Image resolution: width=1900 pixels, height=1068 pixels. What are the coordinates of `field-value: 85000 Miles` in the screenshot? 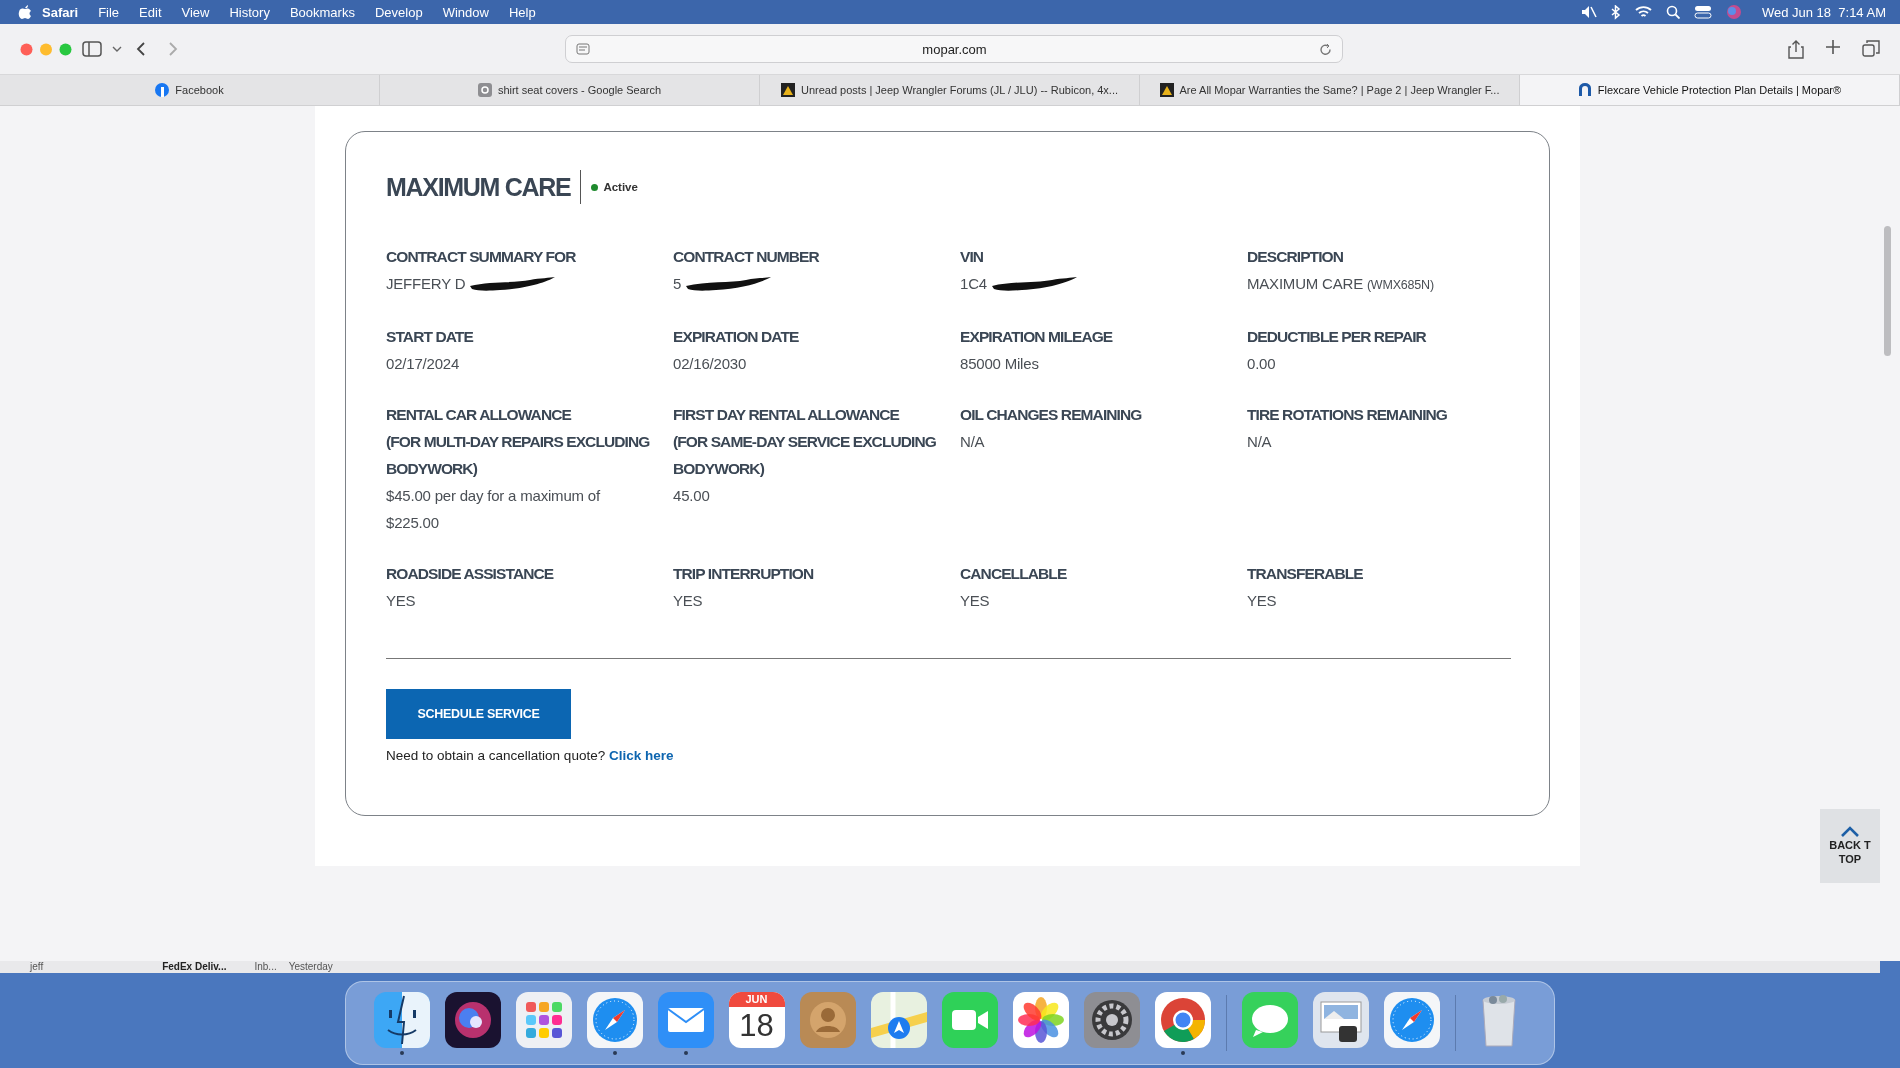 It's located at (999, 364).